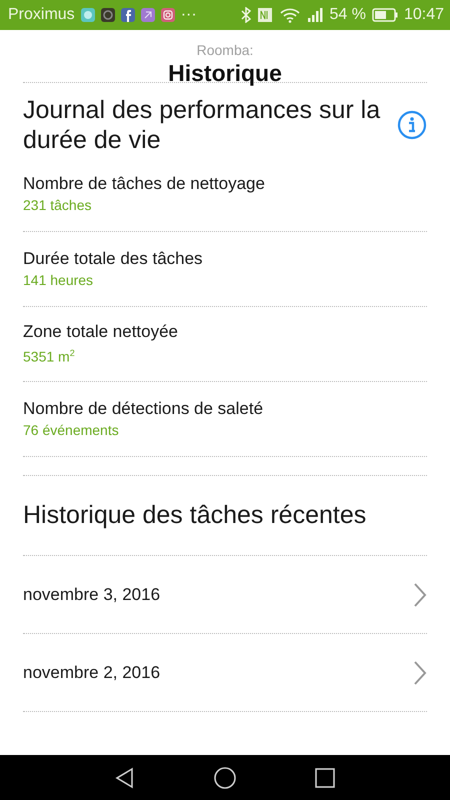 This screenshot has width=450, height=800. Describe the element at coordinates (225, 595) in the screenshot. I see `history-entry: novembre 3, 2016` at that location.